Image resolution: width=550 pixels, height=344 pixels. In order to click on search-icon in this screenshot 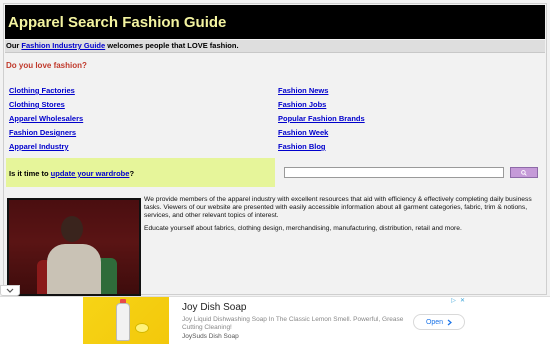, I will do `click(524, 172)`.